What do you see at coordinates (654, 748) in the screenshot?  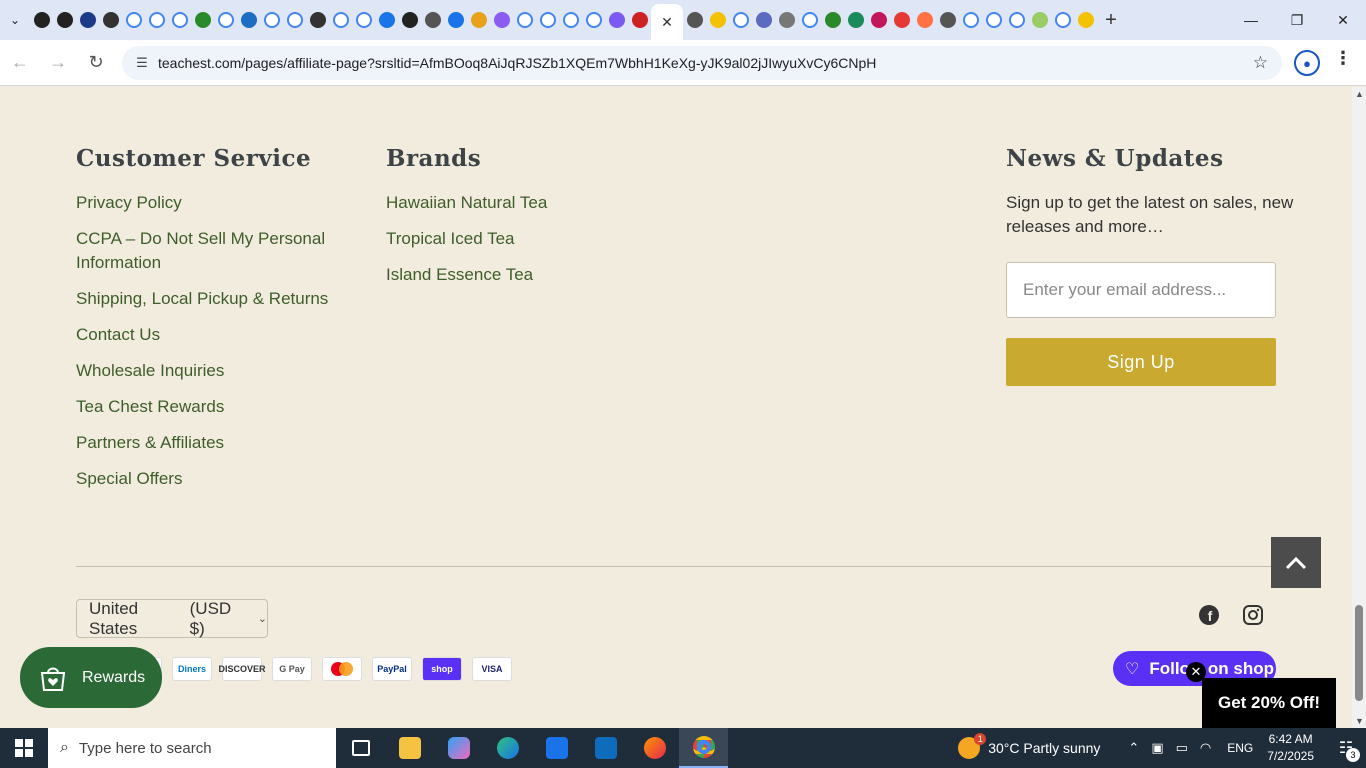 I see `firefox-icon` at bounding box center [654, 748].